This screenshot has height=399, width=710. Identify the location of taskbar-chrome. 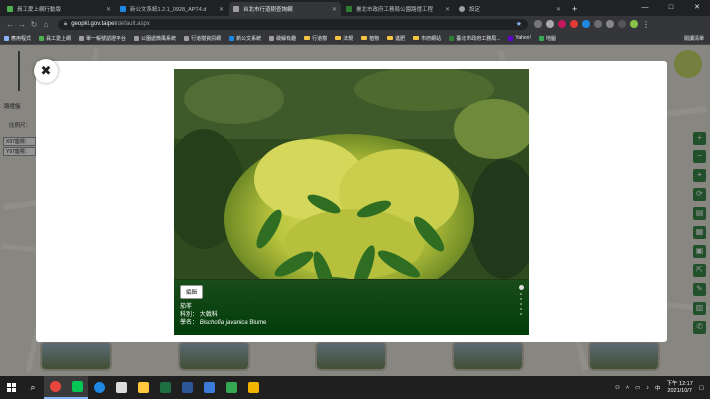
(55, 387).